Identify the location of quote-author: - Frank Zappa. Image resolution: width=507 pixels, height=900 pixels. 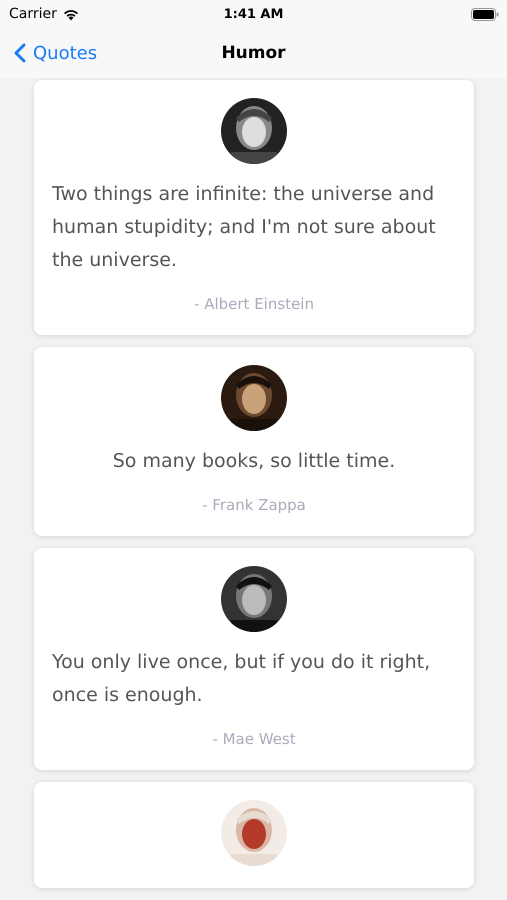
(254, 505).